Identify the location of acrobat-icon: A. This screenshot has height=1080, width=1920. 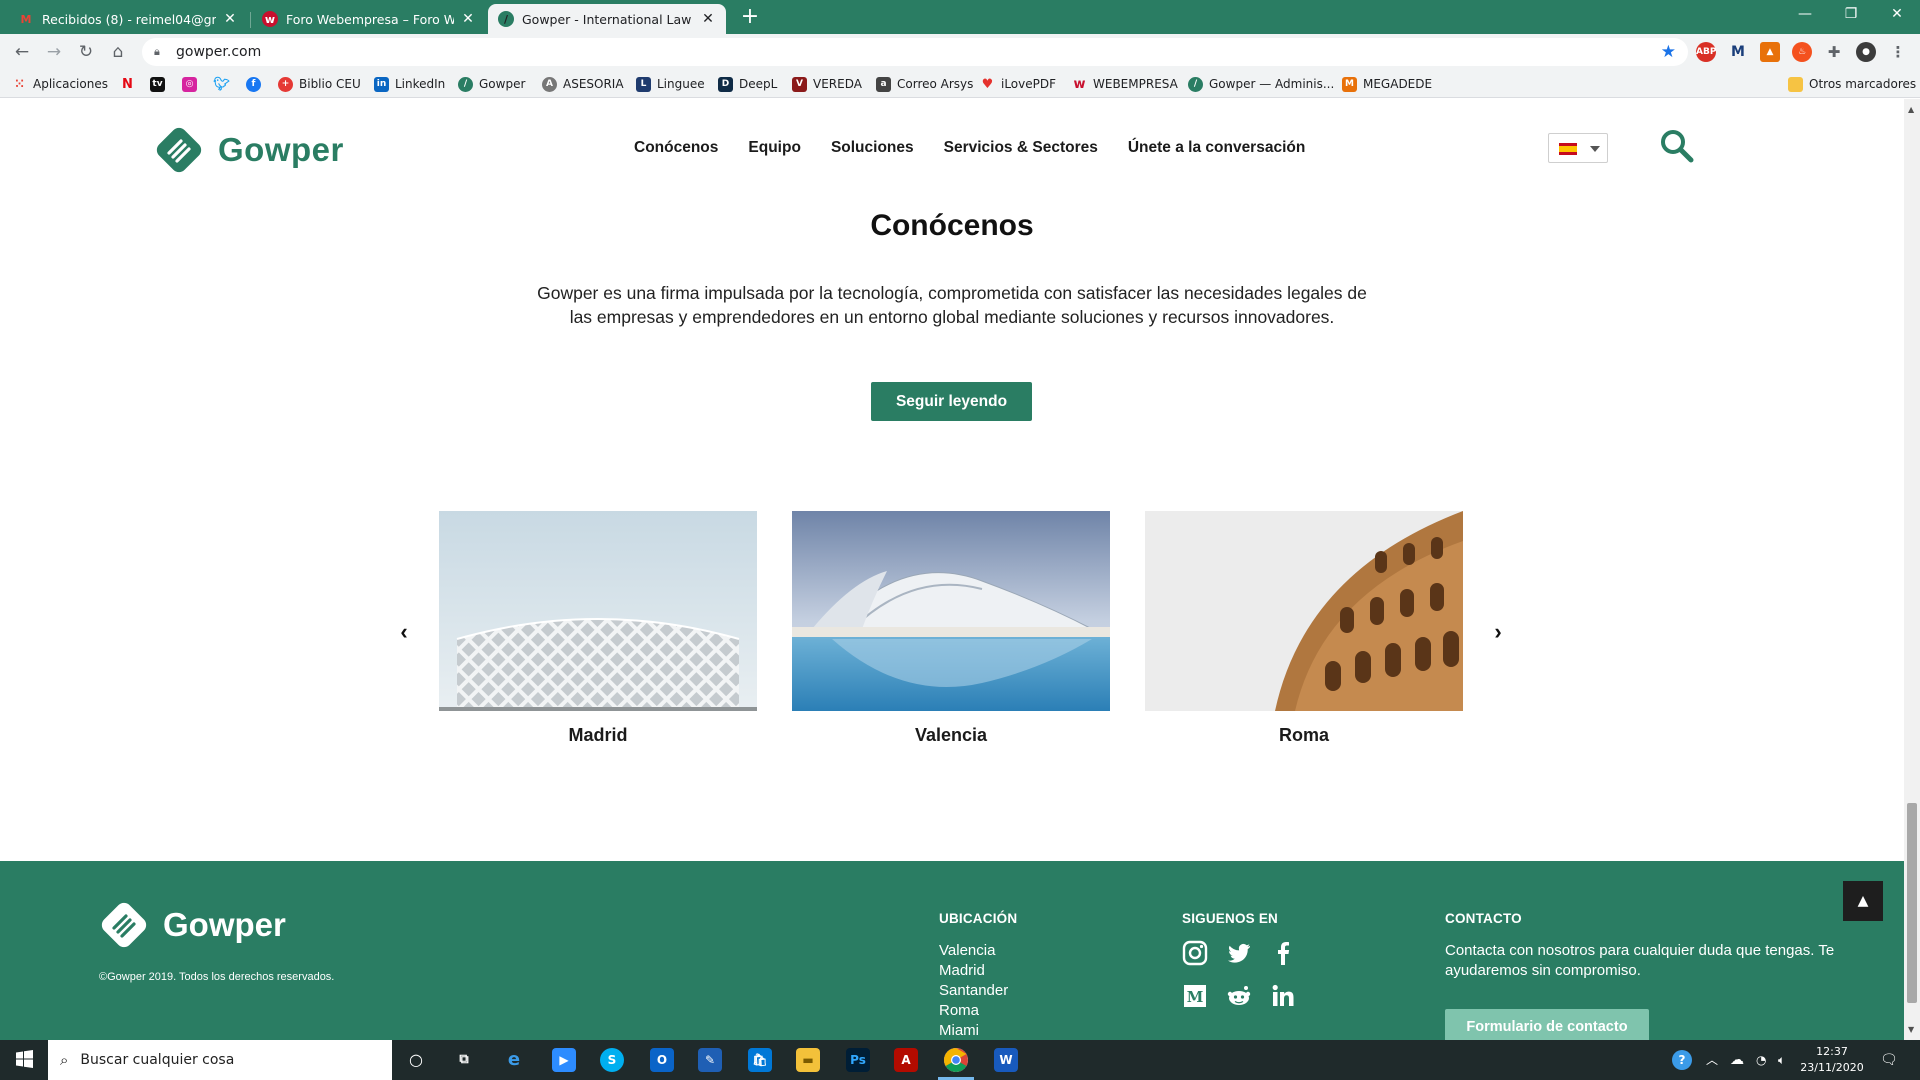
(906, 1060).